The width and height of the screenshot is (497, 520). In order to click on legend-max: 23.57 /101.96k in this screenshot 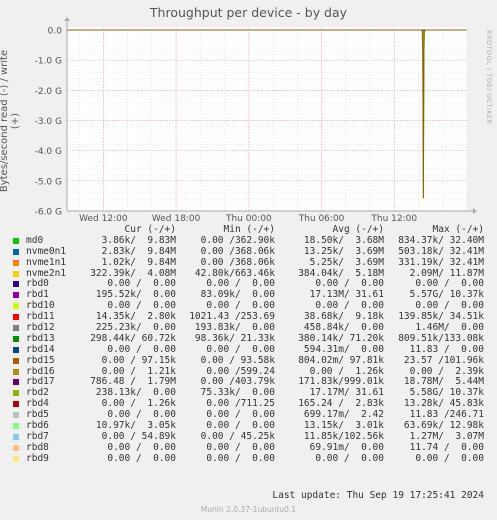, I will do `click(443, 360)`.